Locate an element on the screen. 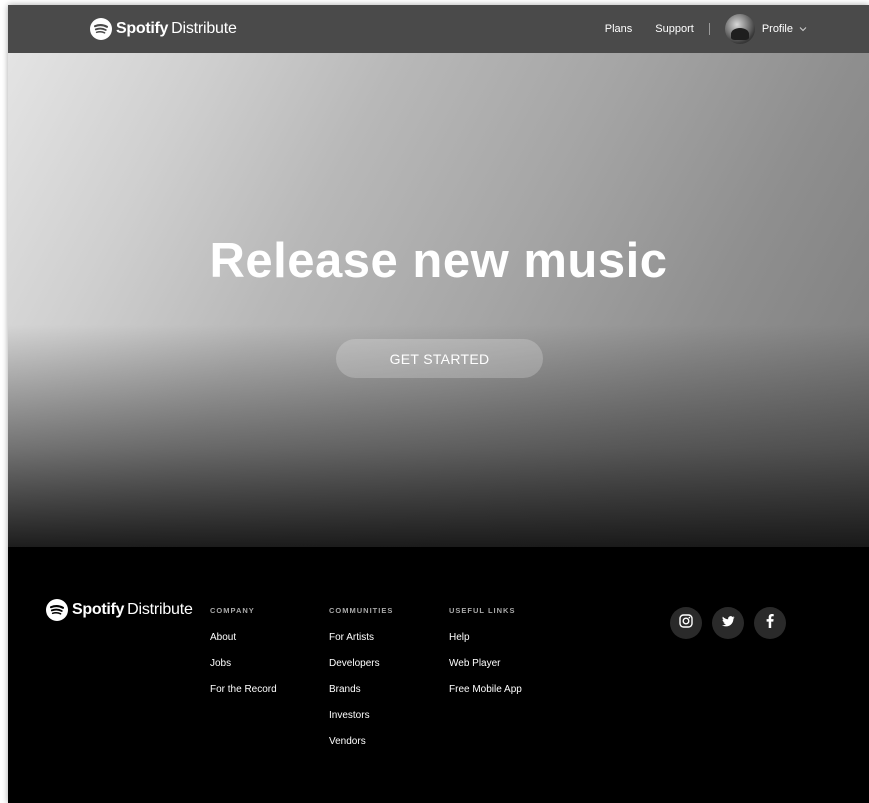  instagram-button is located at coordinates (686, 623).